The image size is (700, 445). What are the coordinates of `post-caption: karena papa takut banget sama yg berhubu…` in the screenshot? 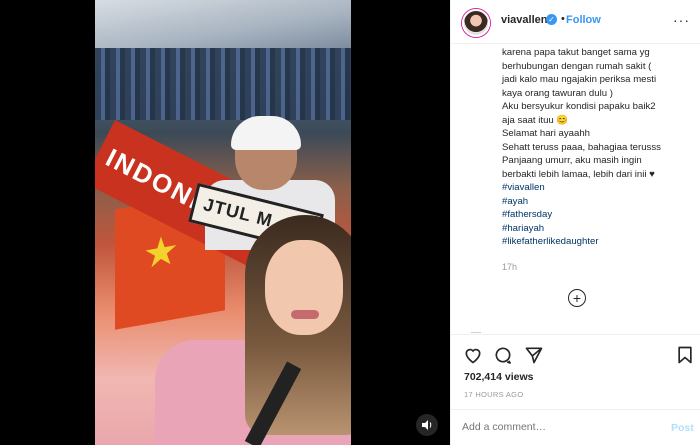 It's located at (599, 147).